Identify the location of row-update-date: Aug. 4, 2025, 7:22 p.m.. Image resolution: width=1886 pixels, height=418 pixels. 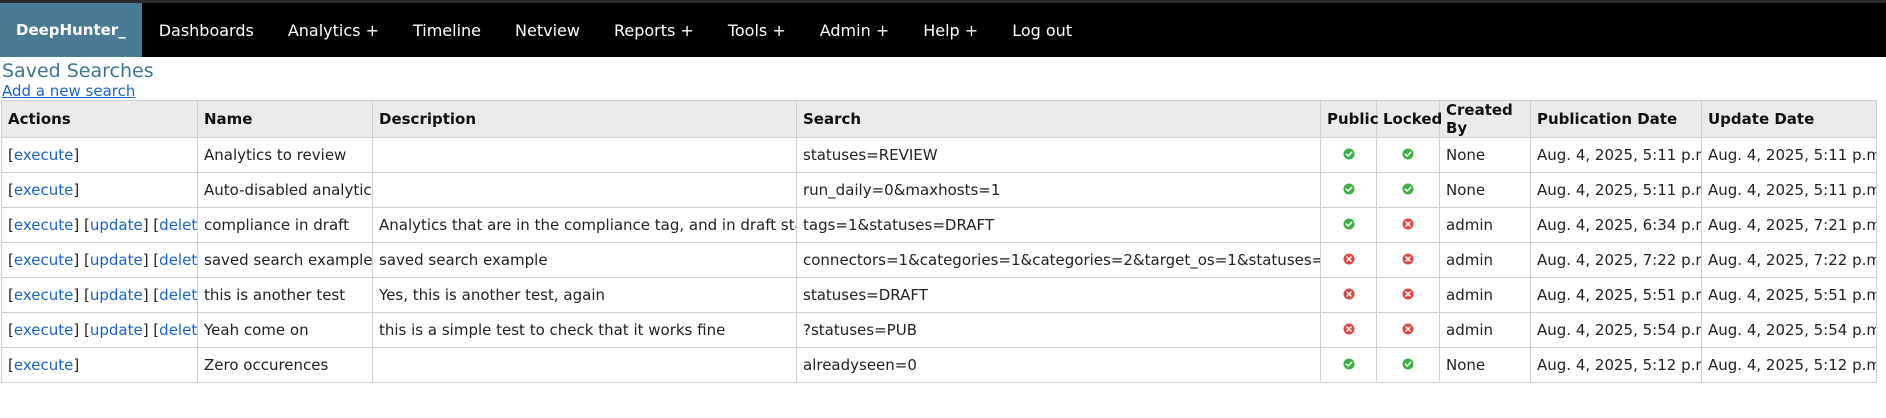
(1789, 260).